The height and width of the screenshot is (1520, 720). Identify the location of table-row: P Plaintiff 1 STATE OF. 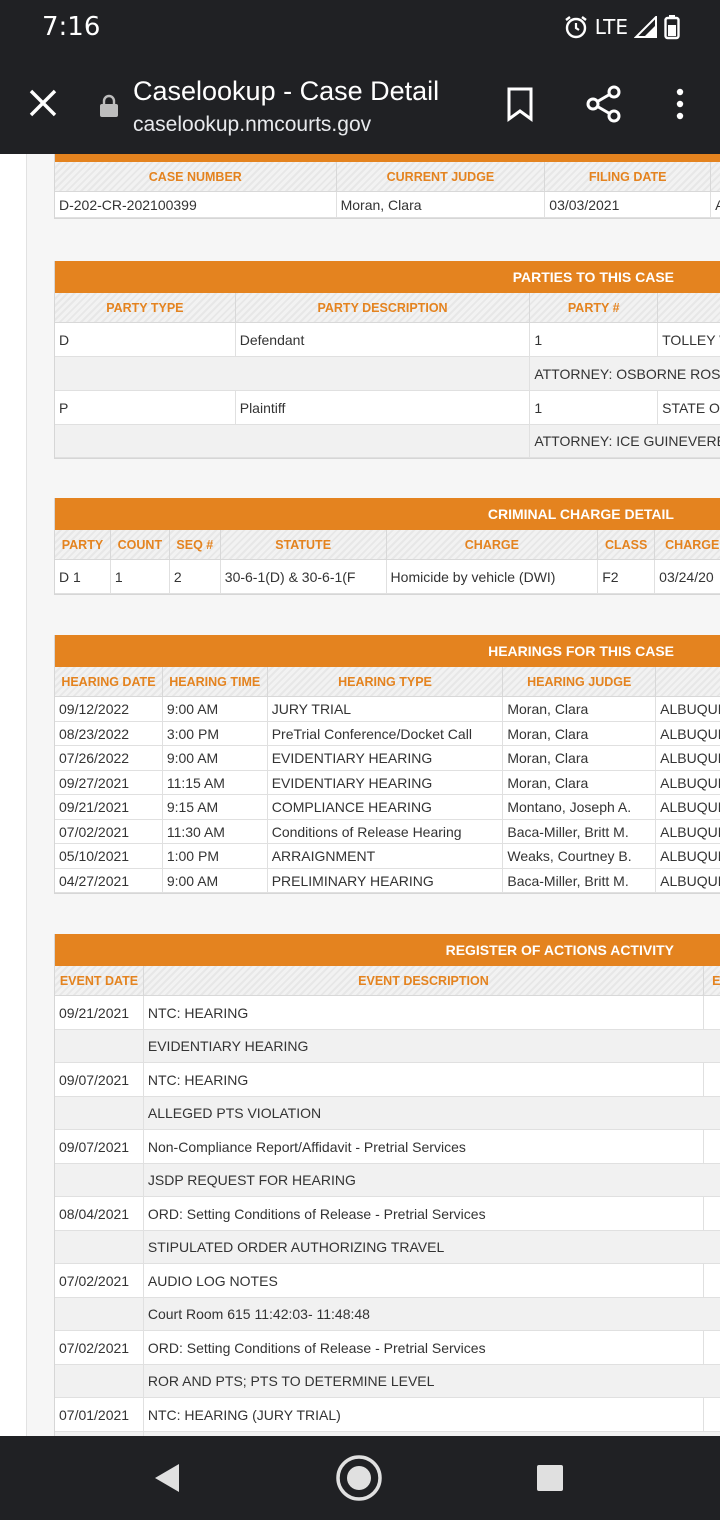
(387, 408).